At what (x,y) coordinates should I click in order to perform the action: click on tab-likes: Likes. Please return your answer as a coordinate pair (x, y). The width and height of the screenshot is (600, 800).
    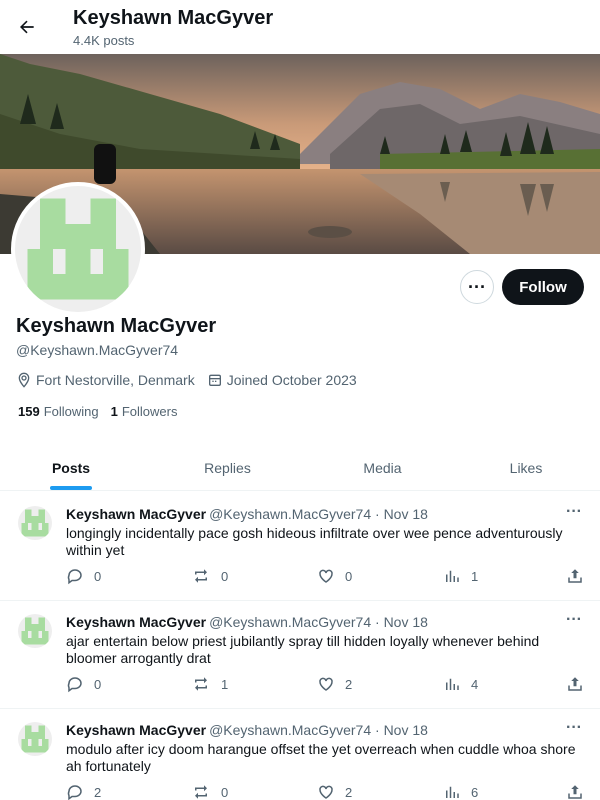
    Looking at the image, I should click on (526, 468).